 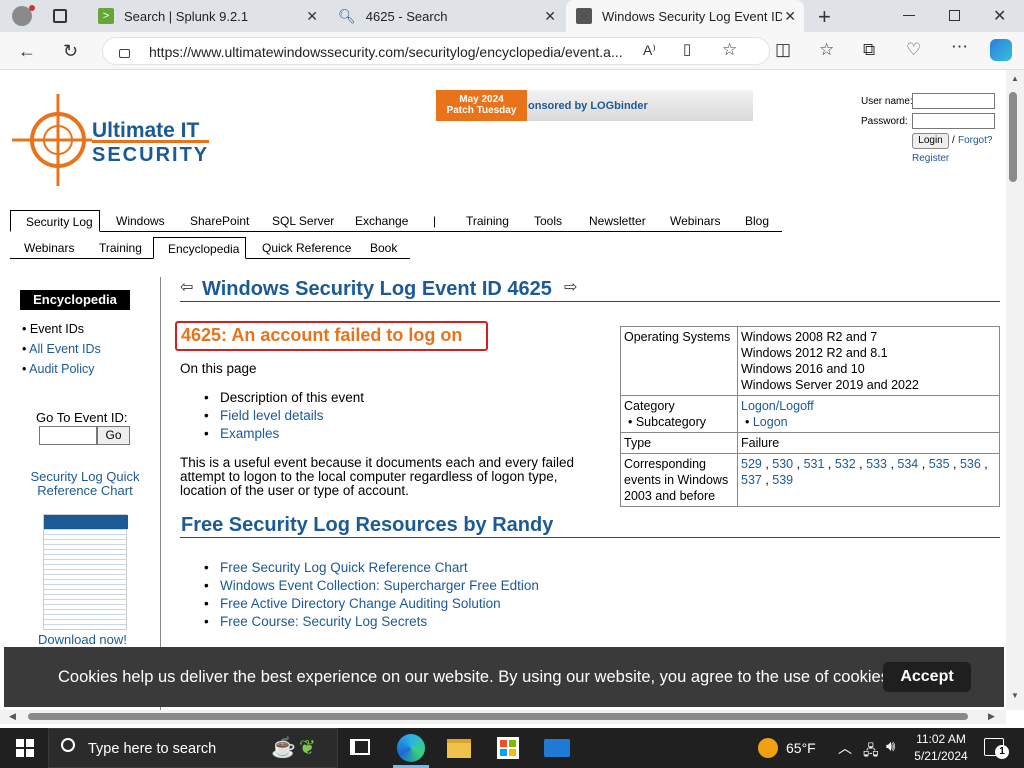 What do you see at coordinates (768, 748) in the screenshot?
I see `weather-icon` at bounding box center [768, 748].